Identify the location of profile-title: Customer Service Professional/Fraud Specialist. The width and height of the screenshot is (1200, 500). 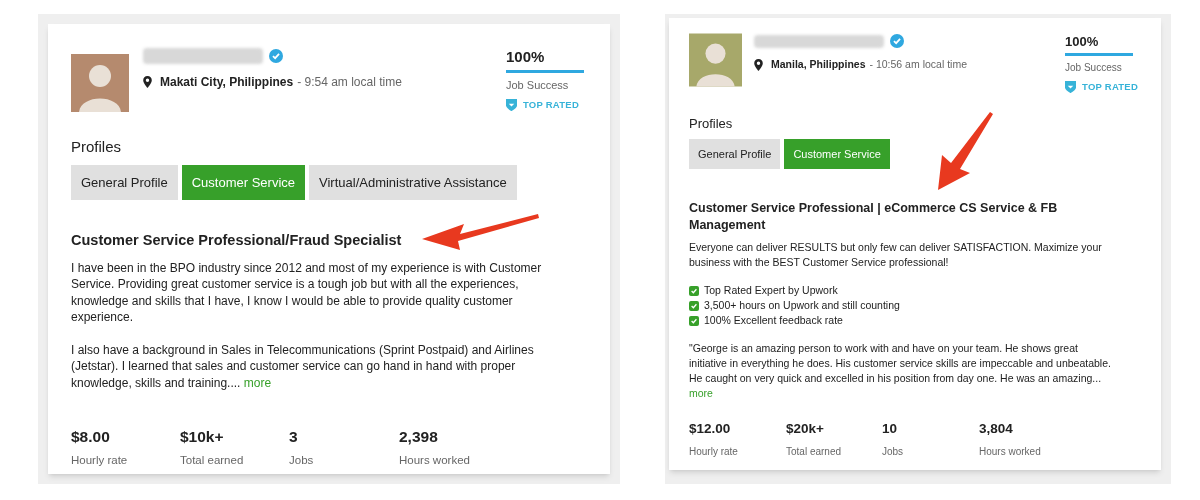
(236, 240).